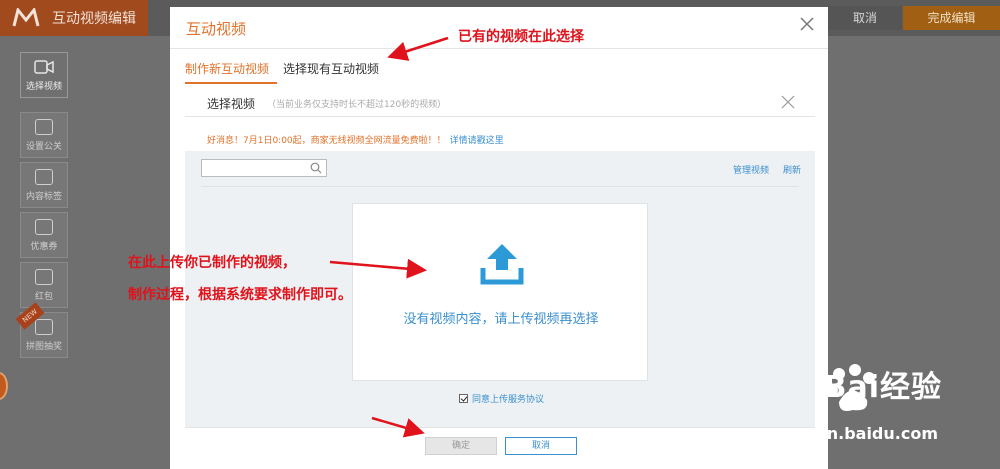 This screenshot has width=1000, height=469. I want to click on notice-banner: 好消息！7月1日0:00起，商家无线视频全网流量免费啦！！ 详情请戳这里, so click(355, 139).